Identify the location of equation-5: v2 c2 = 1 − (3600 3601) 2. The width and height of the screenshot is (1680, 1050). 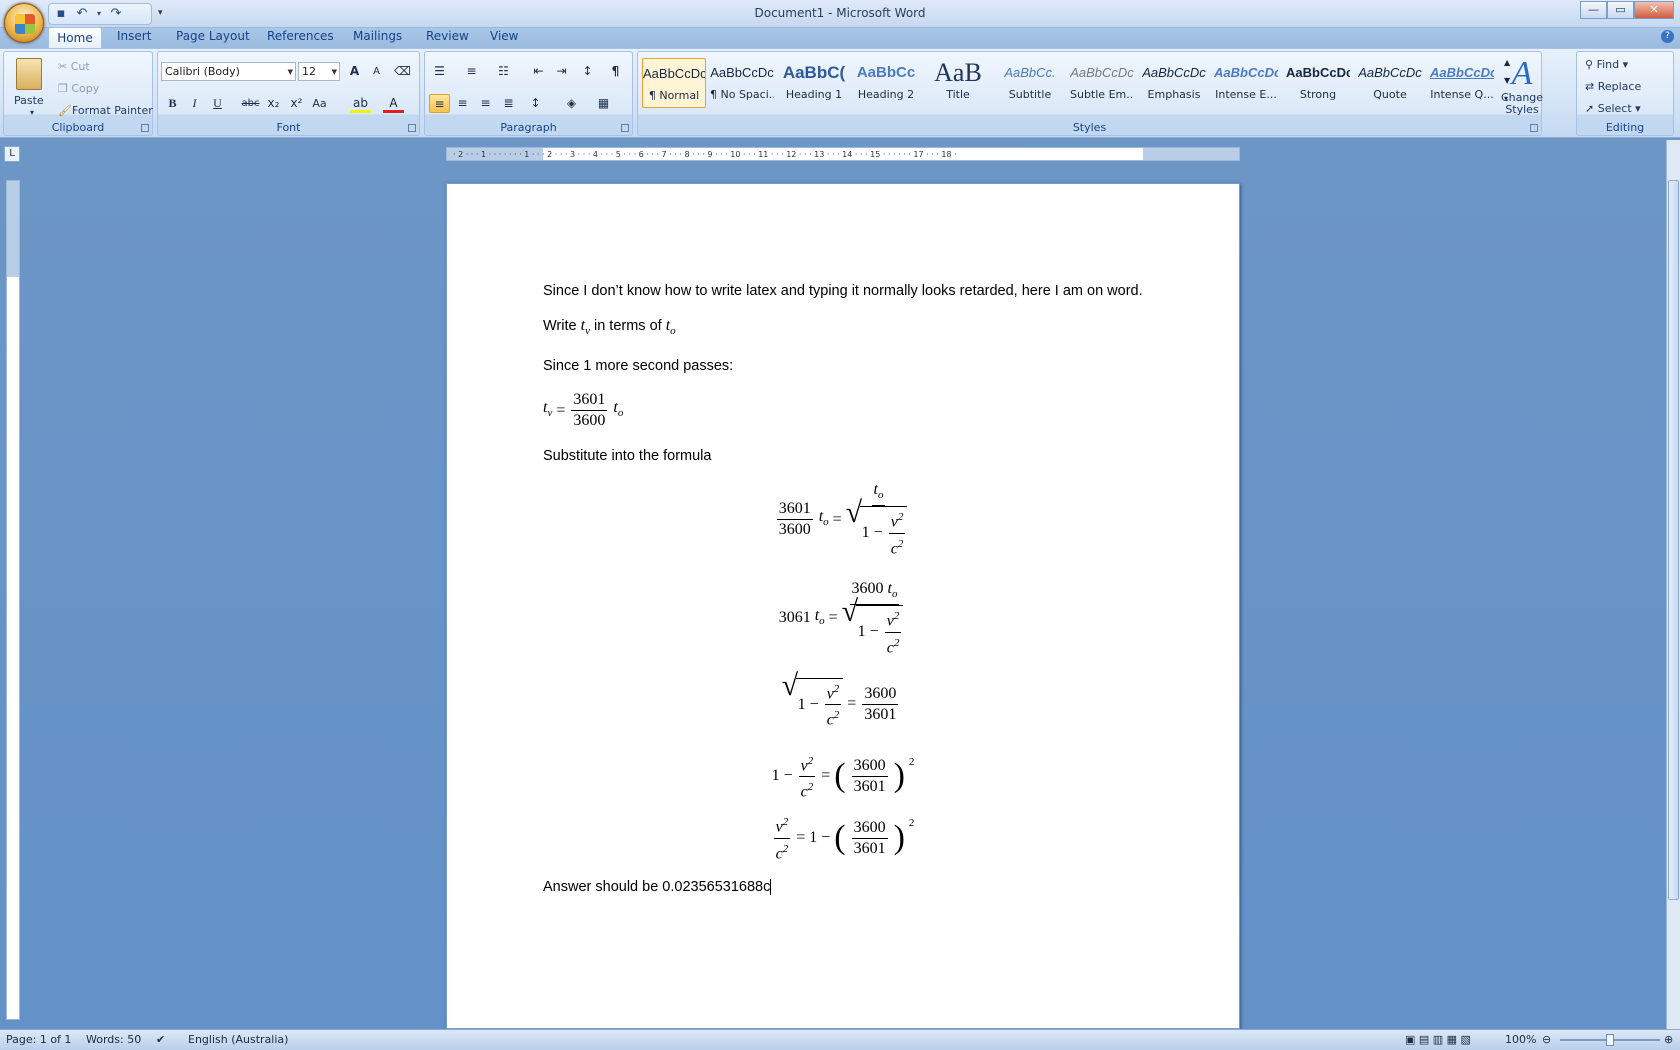
(843, 838).